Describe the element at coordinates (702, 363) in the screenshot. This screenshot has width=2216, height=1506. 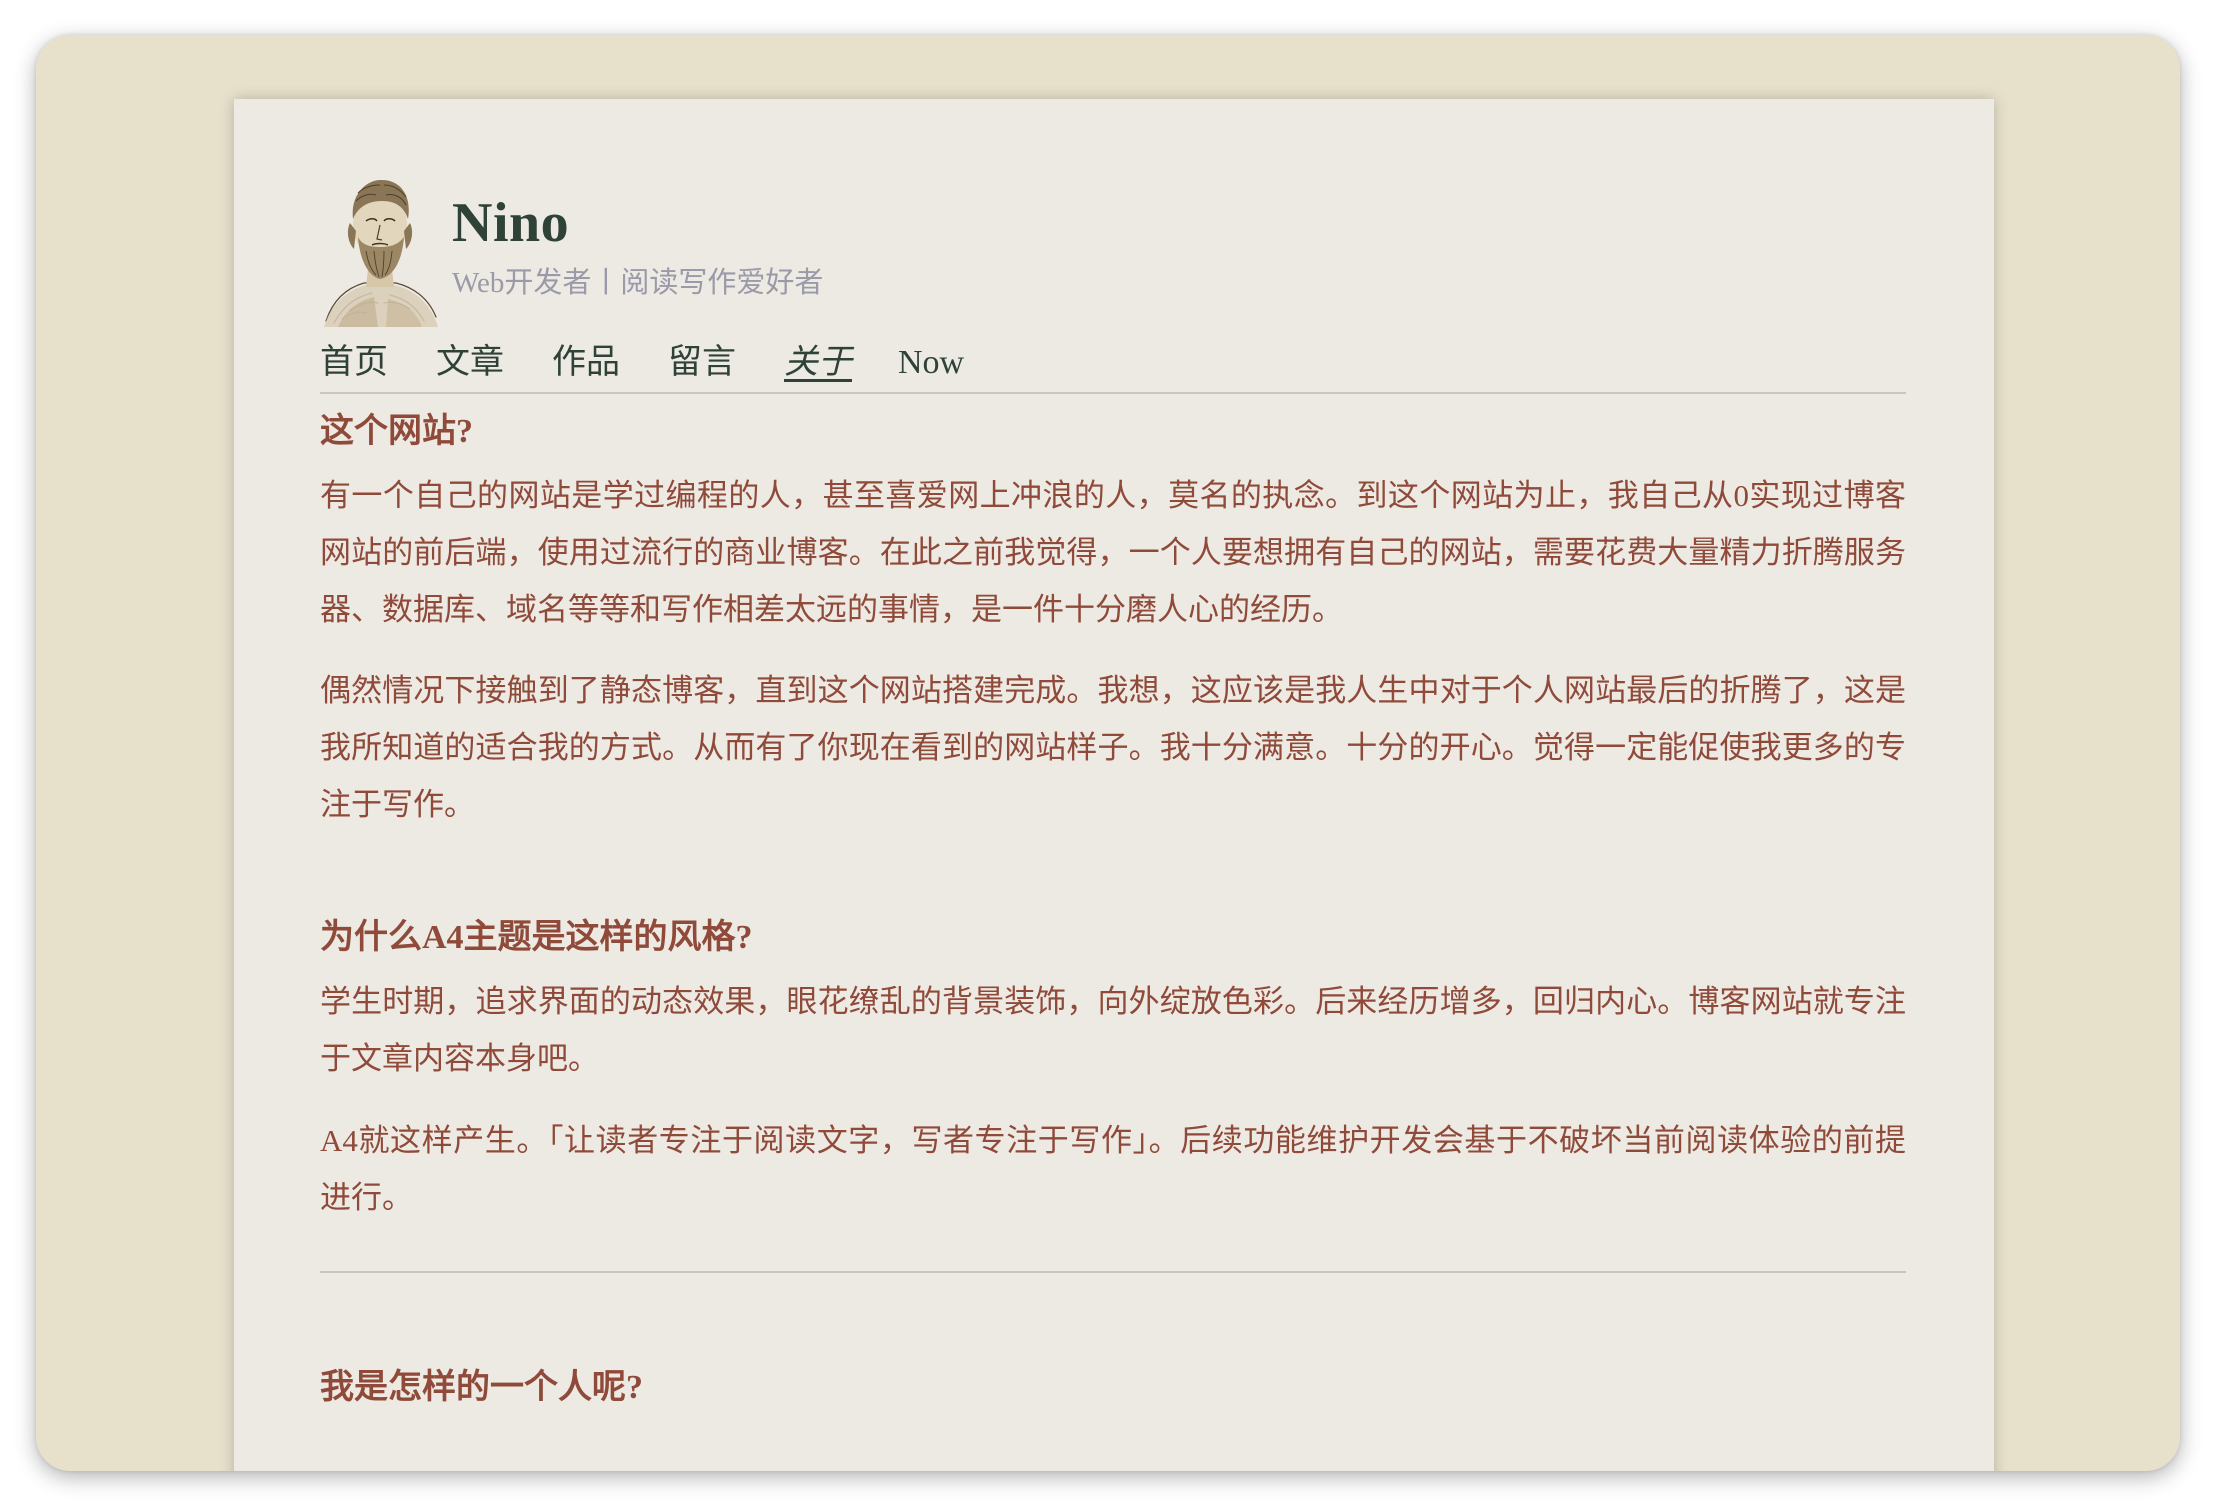
I see `nav-item-guestbook: 留言` at that location.